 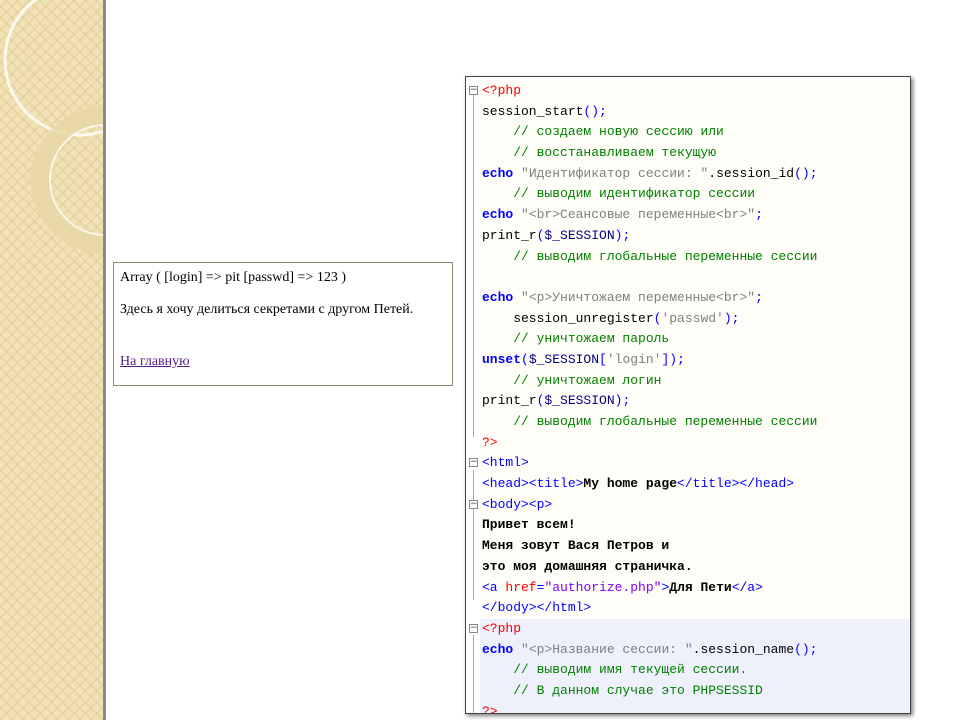 What do you see at coordinates (611, 318) in the screenshot?
I see `code-line: session_unregister('passwd');` at bounding box center [611, 318].